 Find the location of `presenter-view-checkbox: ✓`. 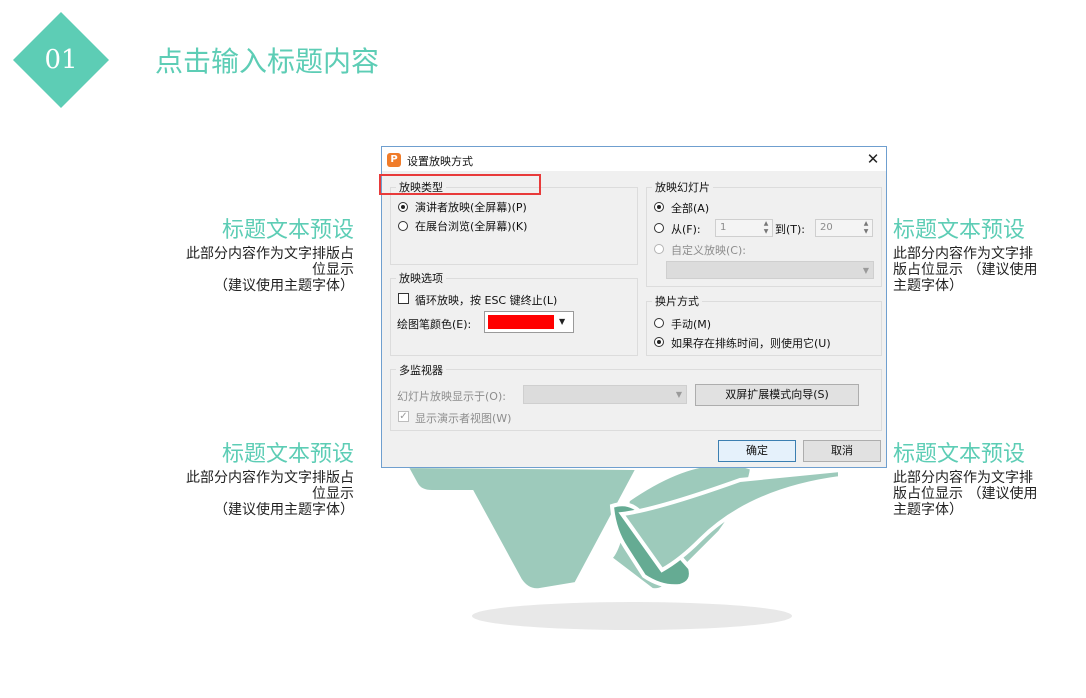

presenter-view-checkbox: ✓ is located at coordinates (403, 416).